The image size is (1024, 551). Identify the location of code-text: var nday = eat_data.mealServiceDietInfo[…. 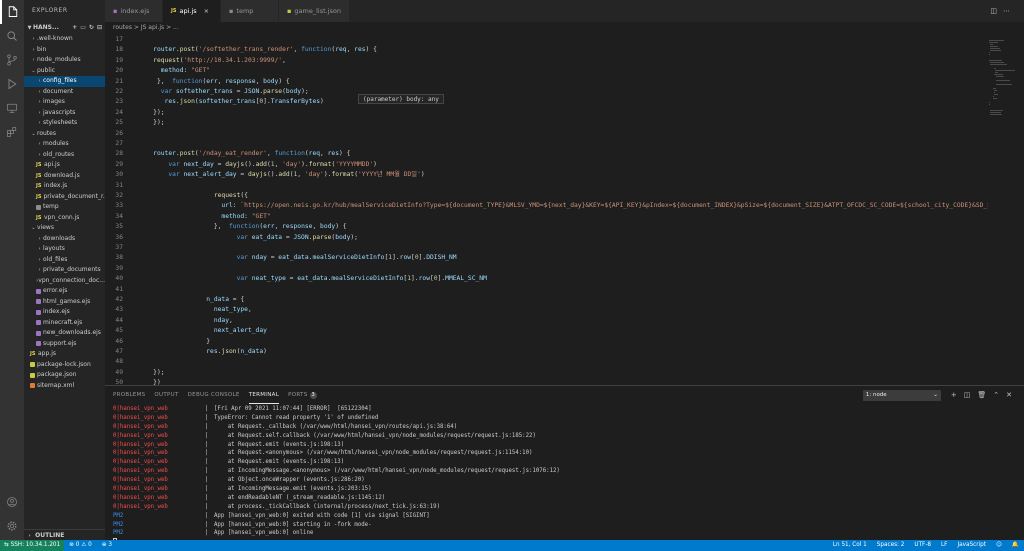
(346, 258).